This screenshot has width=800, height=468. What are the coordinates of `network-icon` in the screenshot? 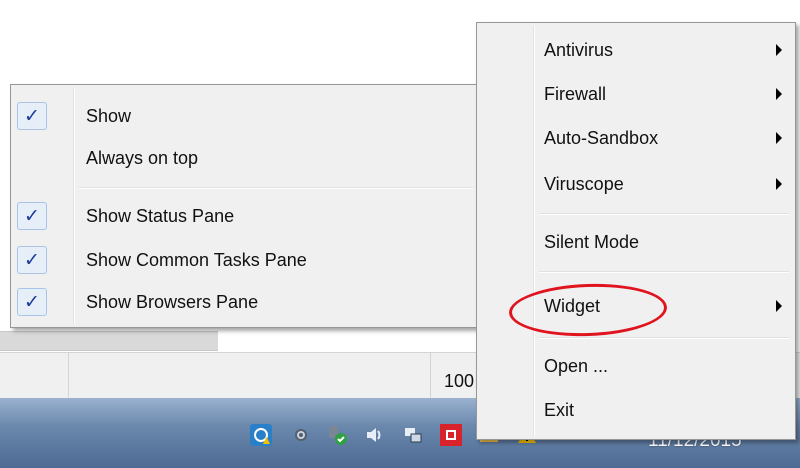 It's located at (413, 435).